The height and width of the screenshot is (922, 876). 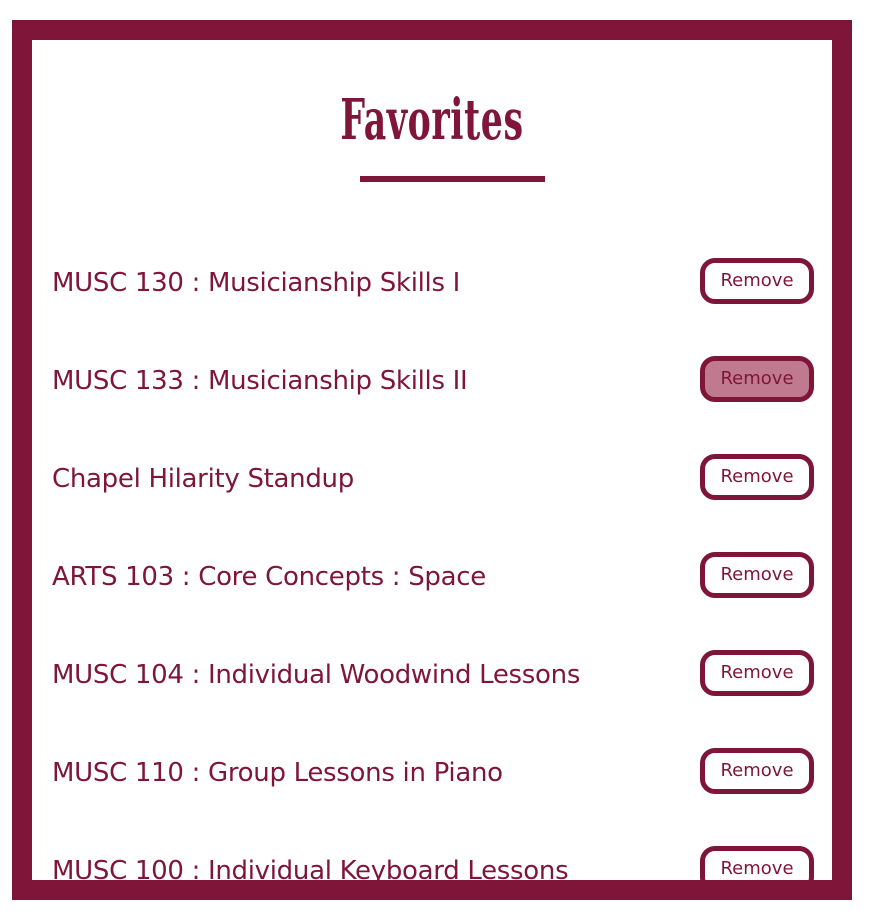 What do you see at coordinates (432, 120) in the screenshot?
I see `page-title: Favorites` at bounding box center [432, 120].